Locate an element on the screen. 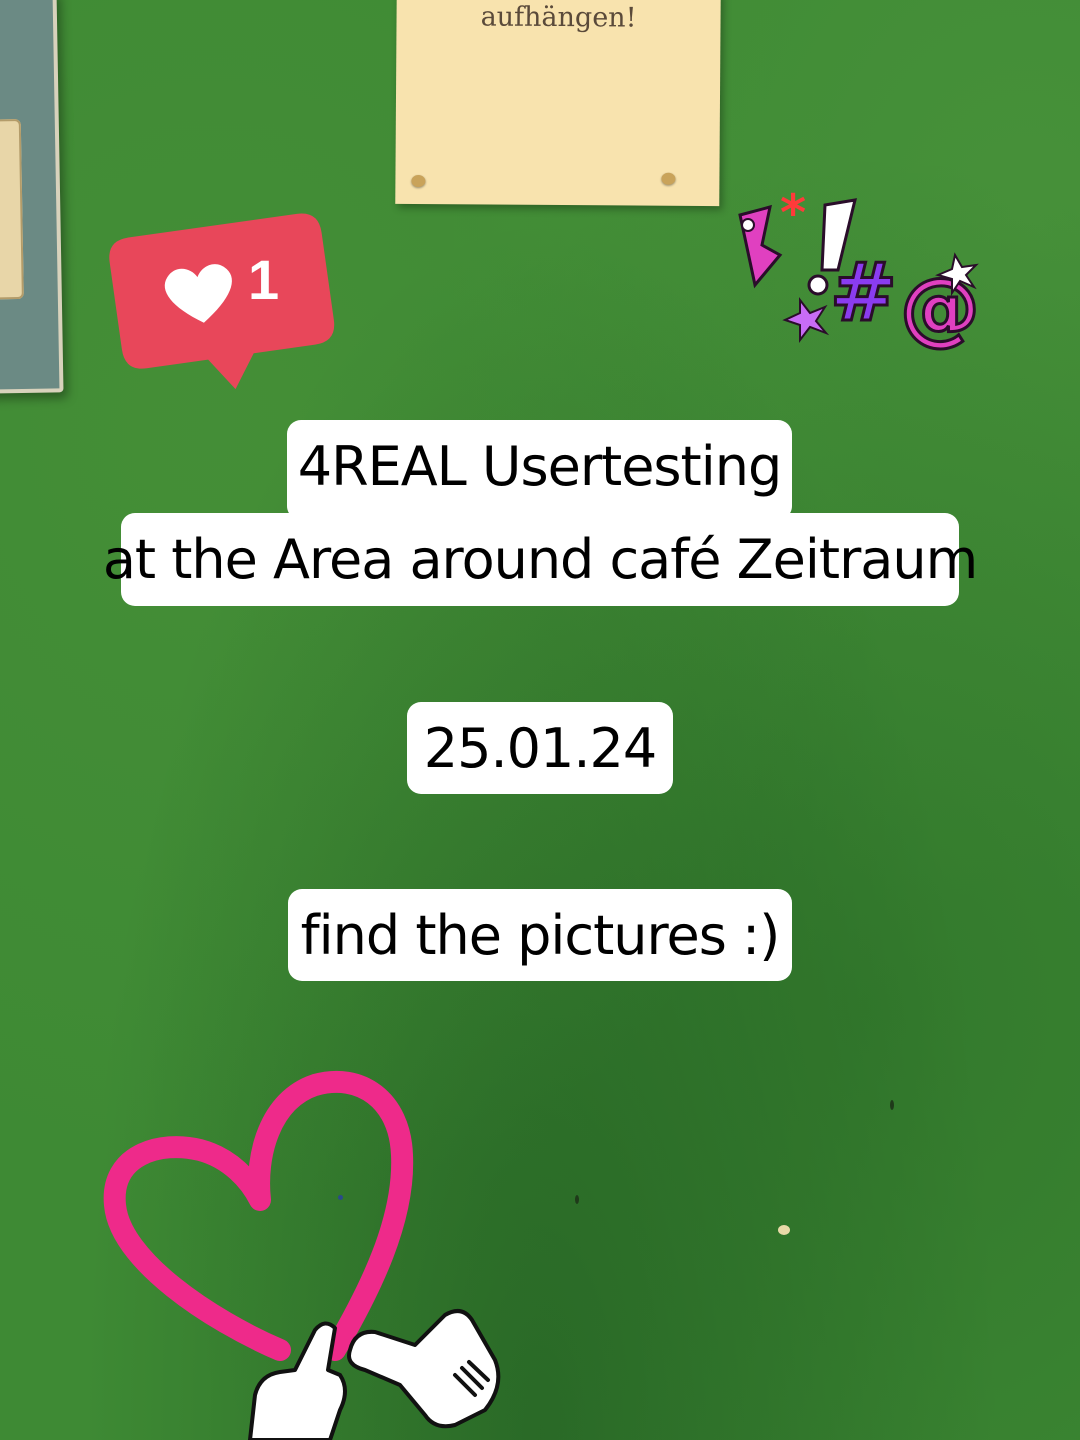 This screenshot has height=1440, width=1080. grawlix-symbols-icon: * # @ is located at coordinates (865, 275).